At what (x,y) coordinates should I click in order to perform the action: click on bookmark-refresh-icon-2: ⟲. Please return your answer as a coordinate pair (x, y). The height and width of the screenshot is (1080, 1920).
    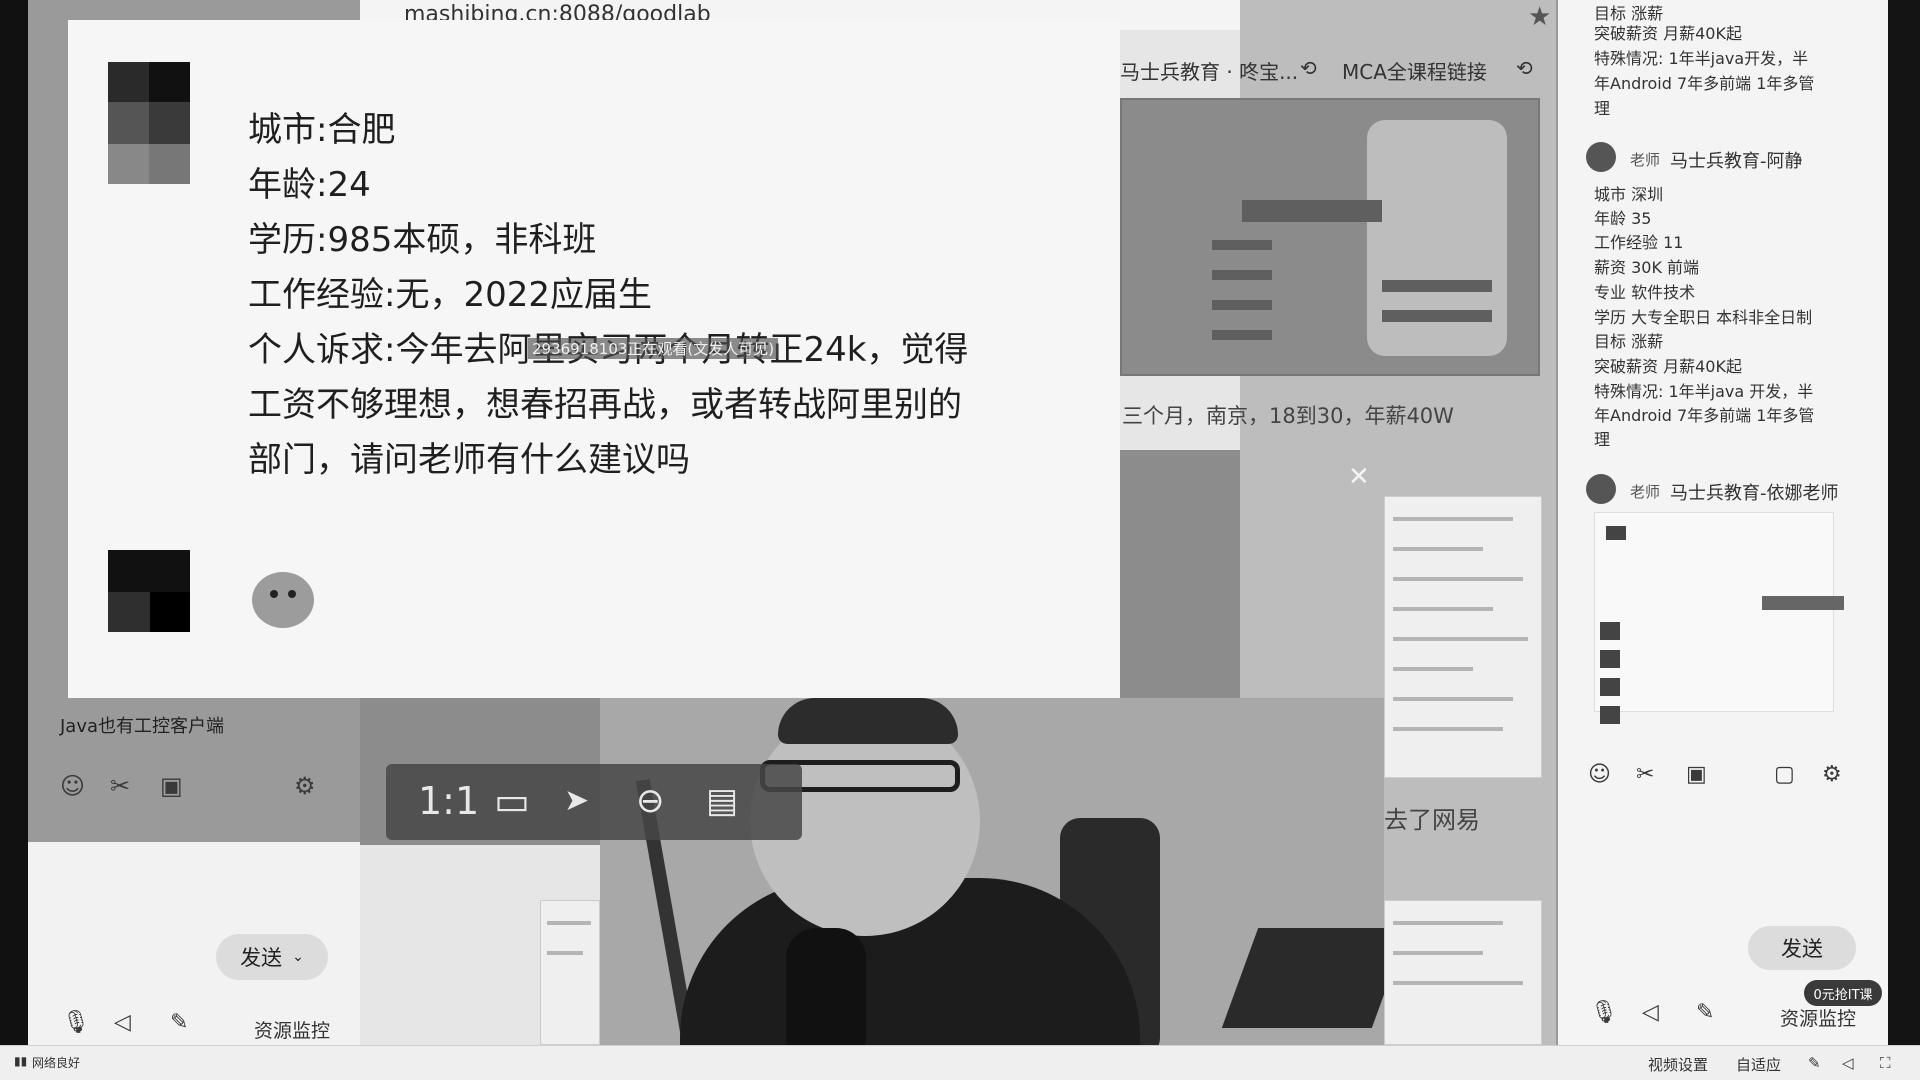
    Looking at the image, I should click on (1524, 68).